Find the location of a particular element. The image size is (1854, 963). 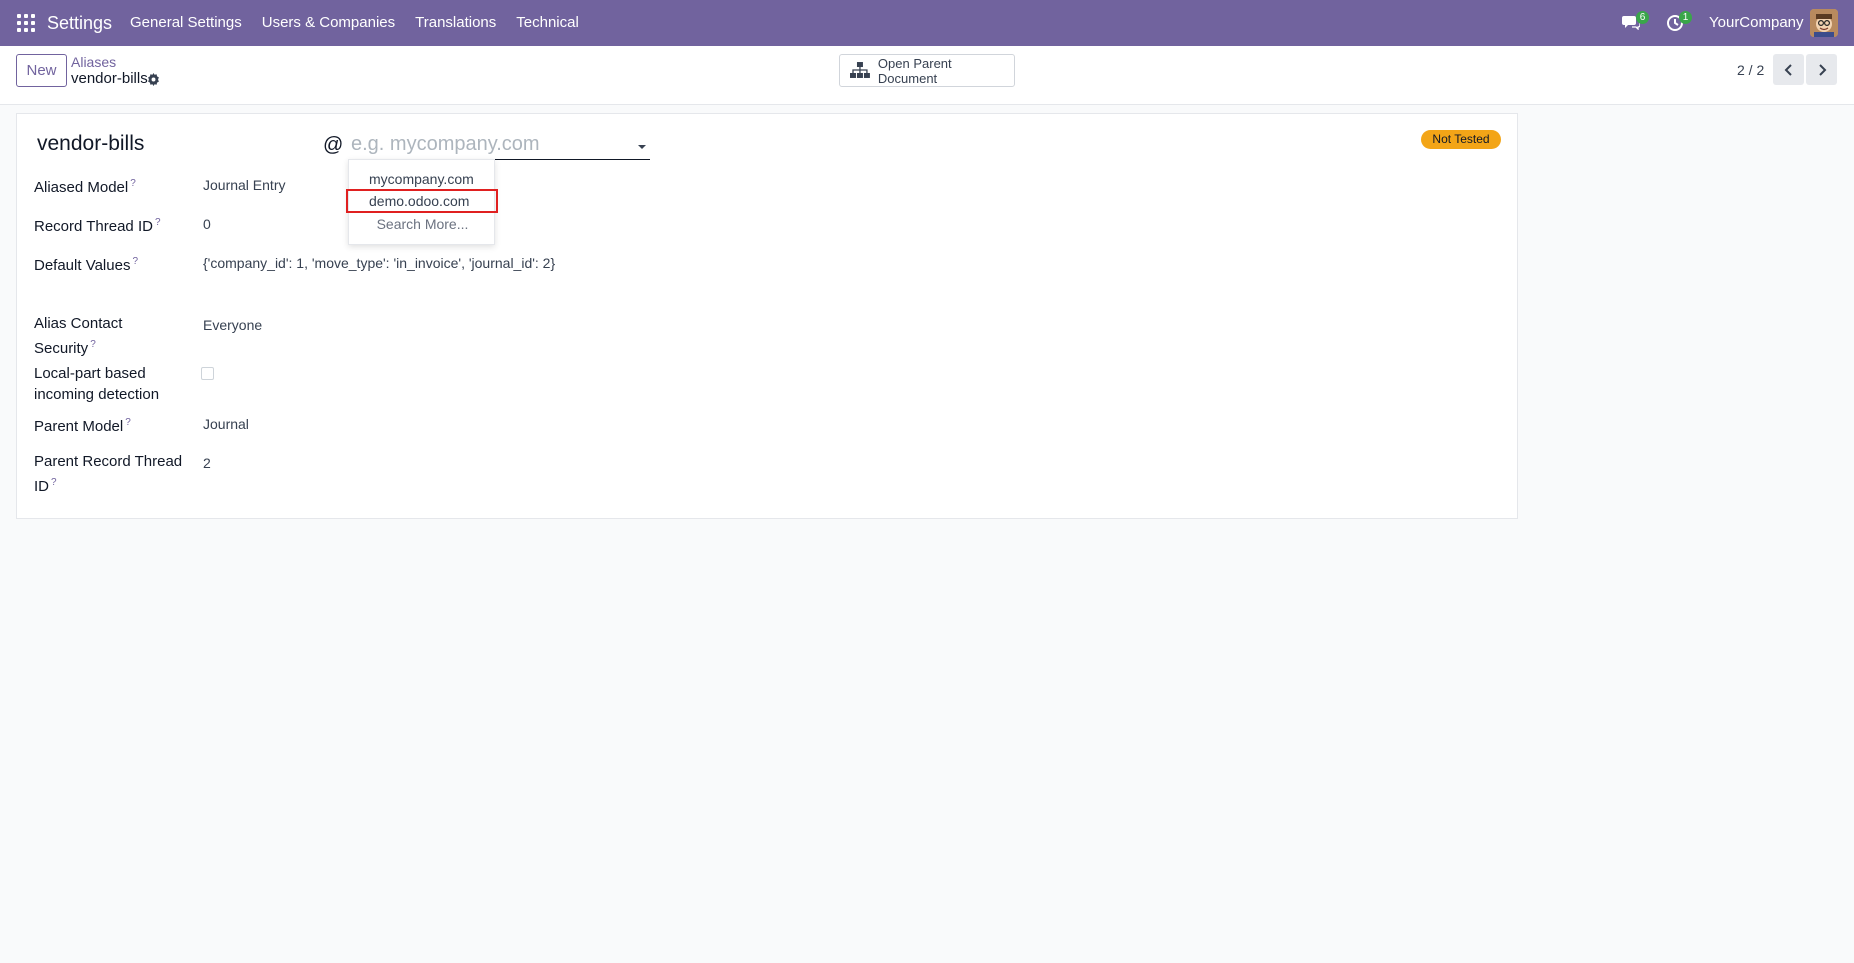

chevron-right-icon is located at coordinates (1822, 69).